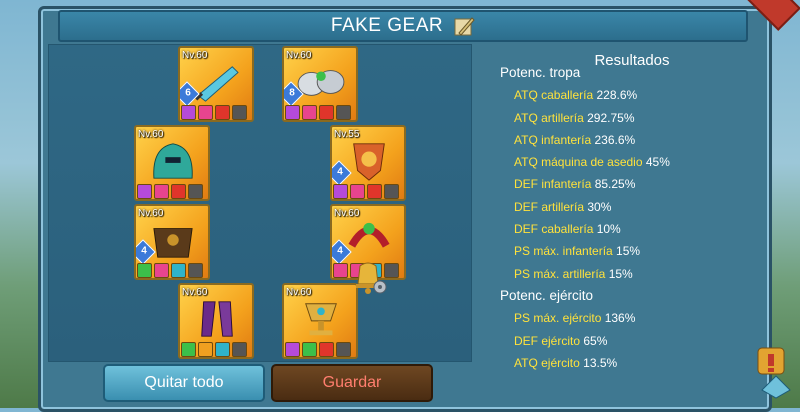 This screenshot has width=800, height=412. Describe the element at coordinates (657, 162) in the screenshot. I see `stat-value: 45%` at that location.